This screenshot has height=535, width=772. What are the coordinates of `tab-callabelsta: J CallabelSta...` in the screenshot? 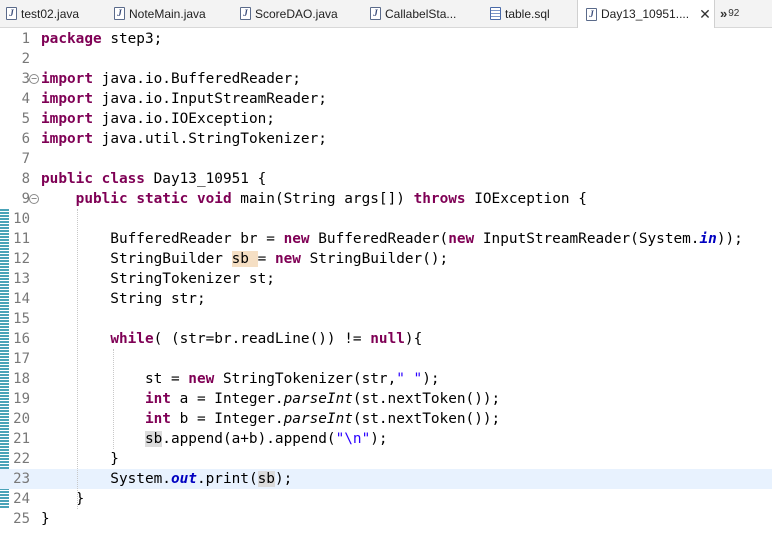 It's located at (426, 13).